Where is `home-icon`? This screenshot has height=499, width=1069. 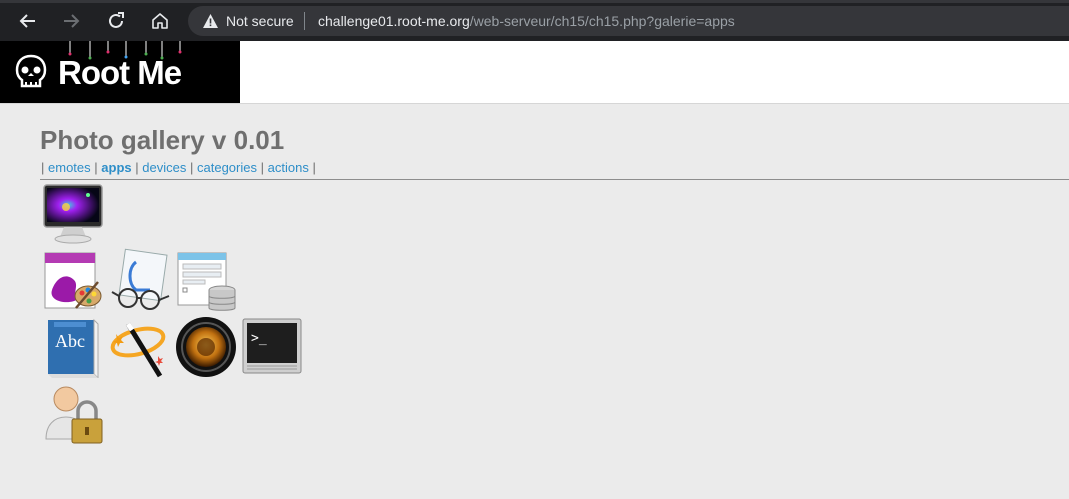 home-icon is located at coordinates (160, 21).